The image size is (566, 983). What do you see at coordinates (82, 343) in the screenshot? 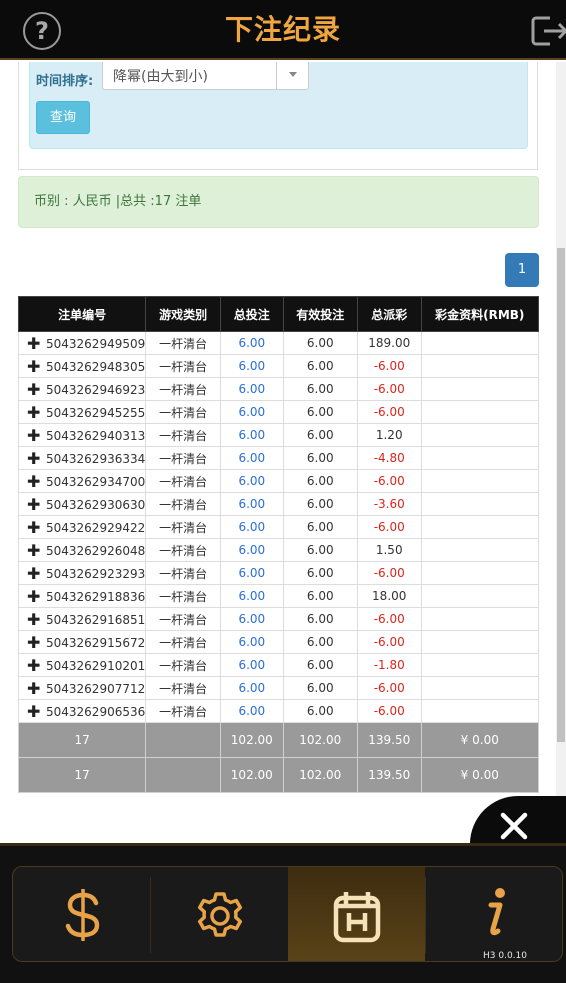
I see `bet-id-cell: ✚ 5043262949509` at bounding box center [82, 343].